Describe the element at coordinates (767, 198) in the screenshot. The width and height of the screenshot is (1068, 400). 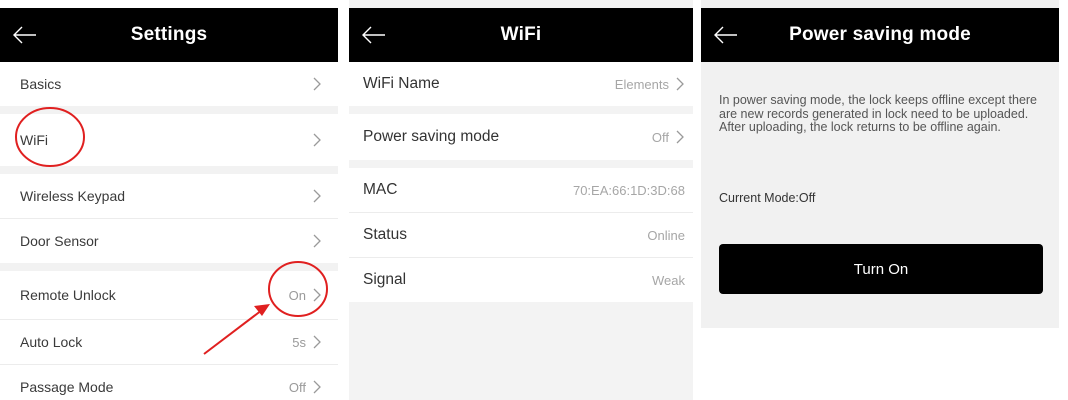
I see `current-mode-text: Current Mode:Off` at that location.